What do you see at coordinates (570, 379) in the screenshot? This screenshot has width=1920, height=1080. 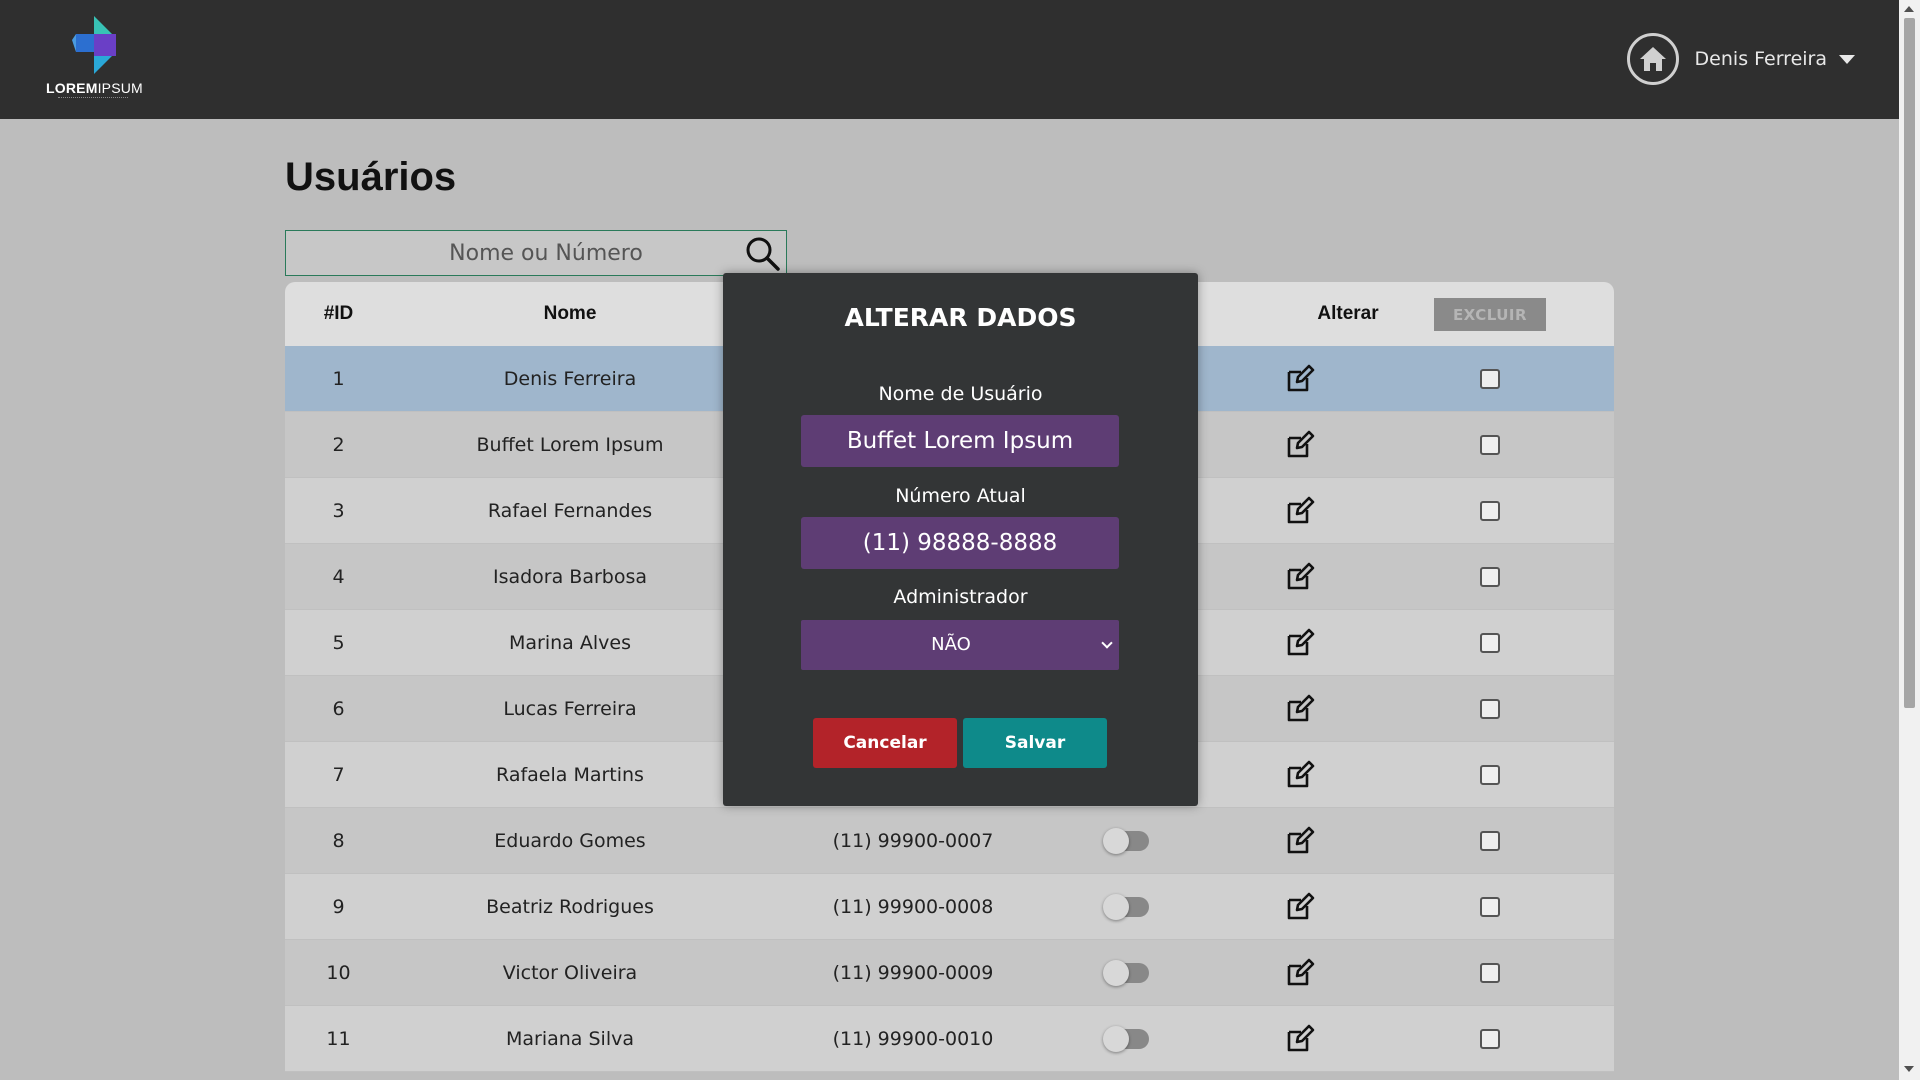 I see `row-name: Denis Ferreira` at bounding box center [570, 379].